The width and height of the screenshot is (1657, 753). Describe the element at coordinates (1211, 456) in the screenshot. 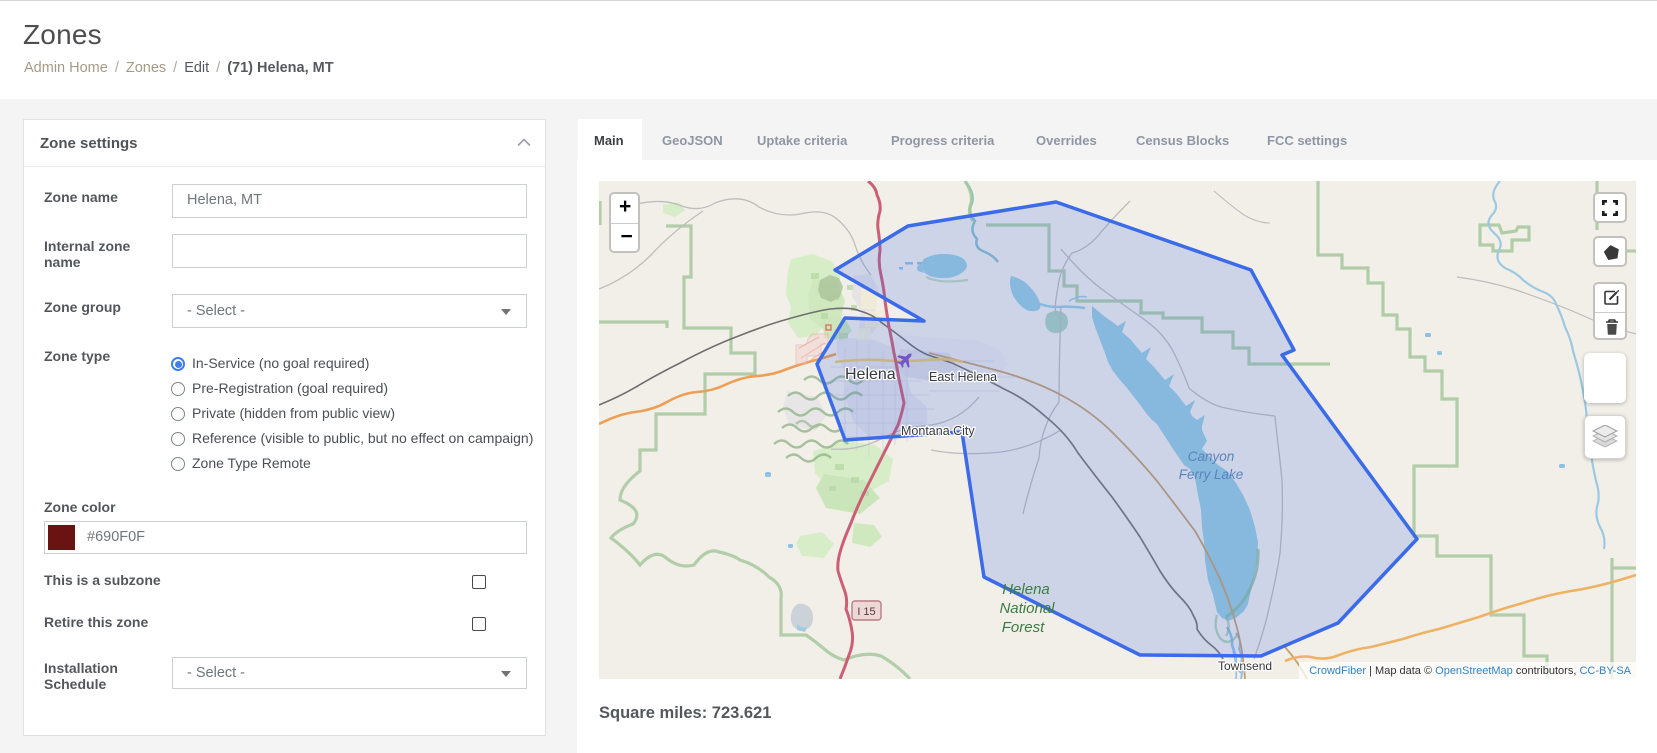

I see `svg-text: Canyon` at that location.